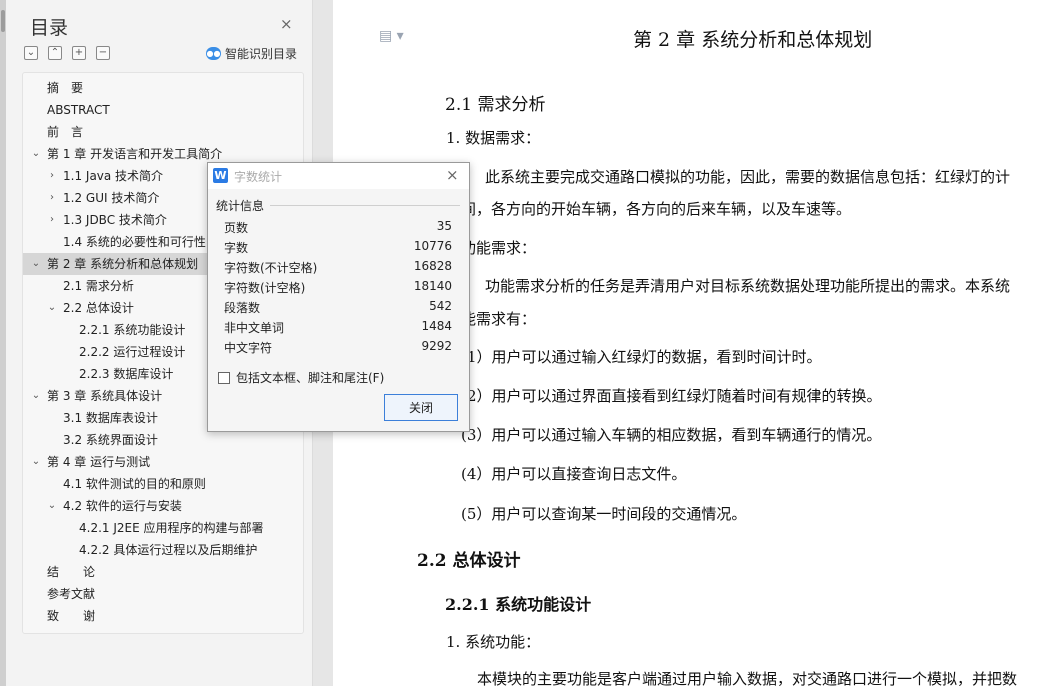 The image size is (1048, 686). What do you see at coordinates (98, 308) in the screenshot?
I see `toc-item-label: 2.2 总体设计` at bounding box center [98, 308].